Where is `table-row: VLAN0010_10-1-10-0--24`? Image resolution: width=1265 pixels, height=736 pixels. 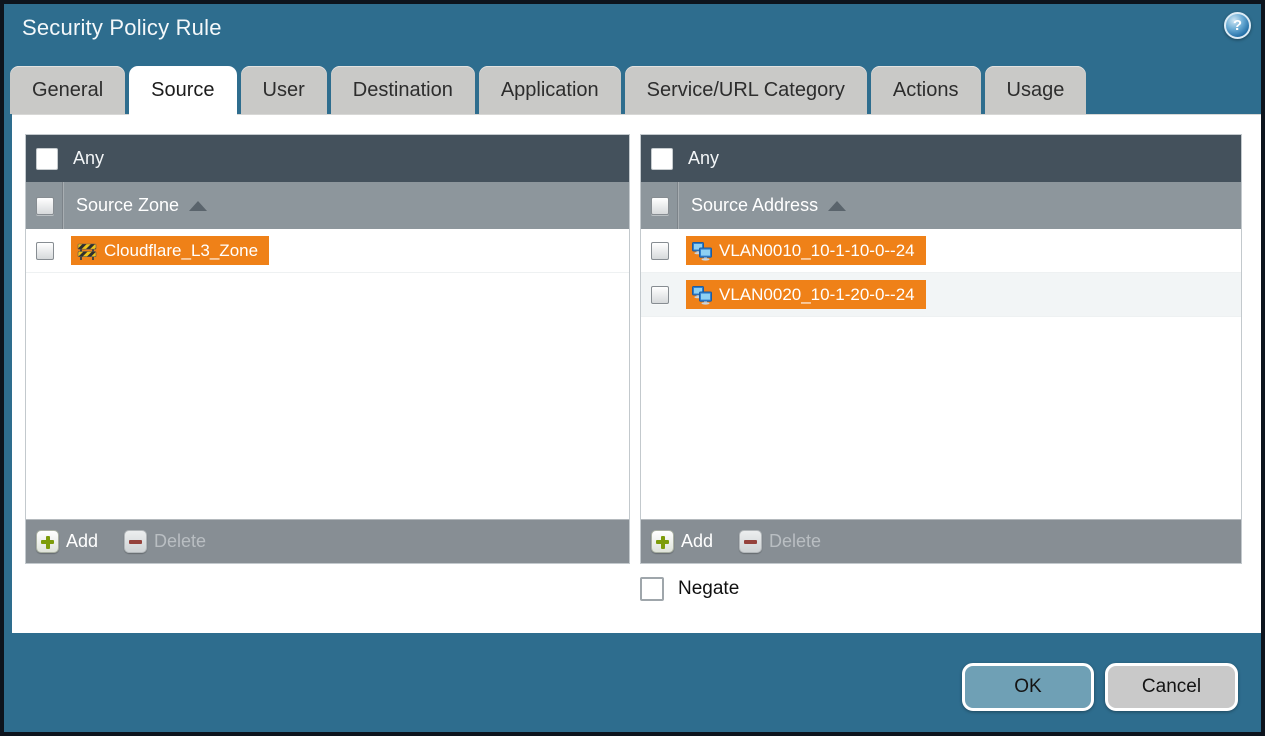
table-row: VLAN0010_10-1-10-0--24 is located at coordinates (941, 251).